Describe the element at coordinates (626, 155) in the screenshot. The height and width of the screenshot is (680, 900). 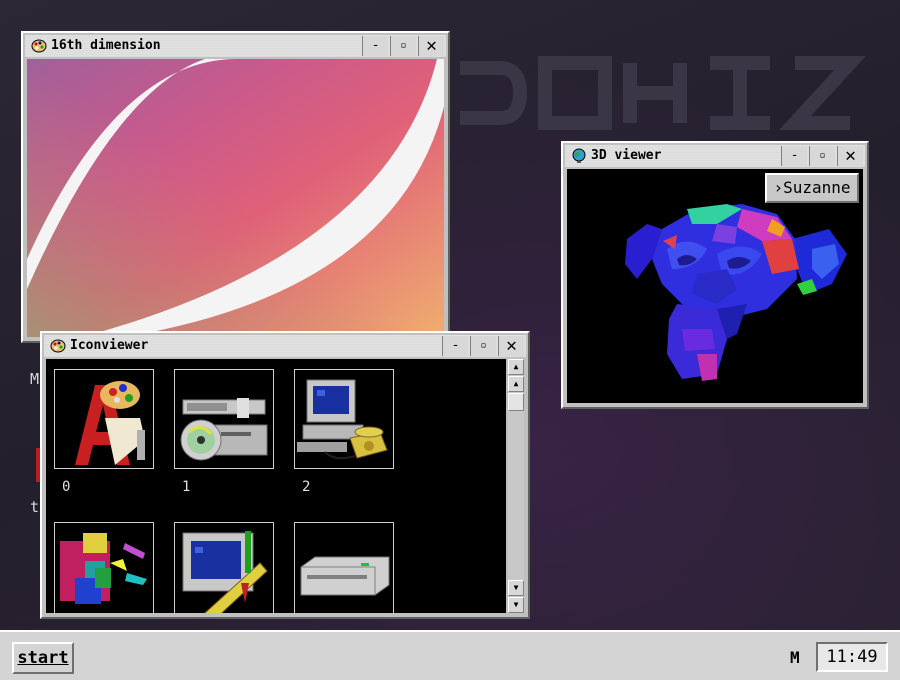
I see `window-title: 3D viewer` at that location.